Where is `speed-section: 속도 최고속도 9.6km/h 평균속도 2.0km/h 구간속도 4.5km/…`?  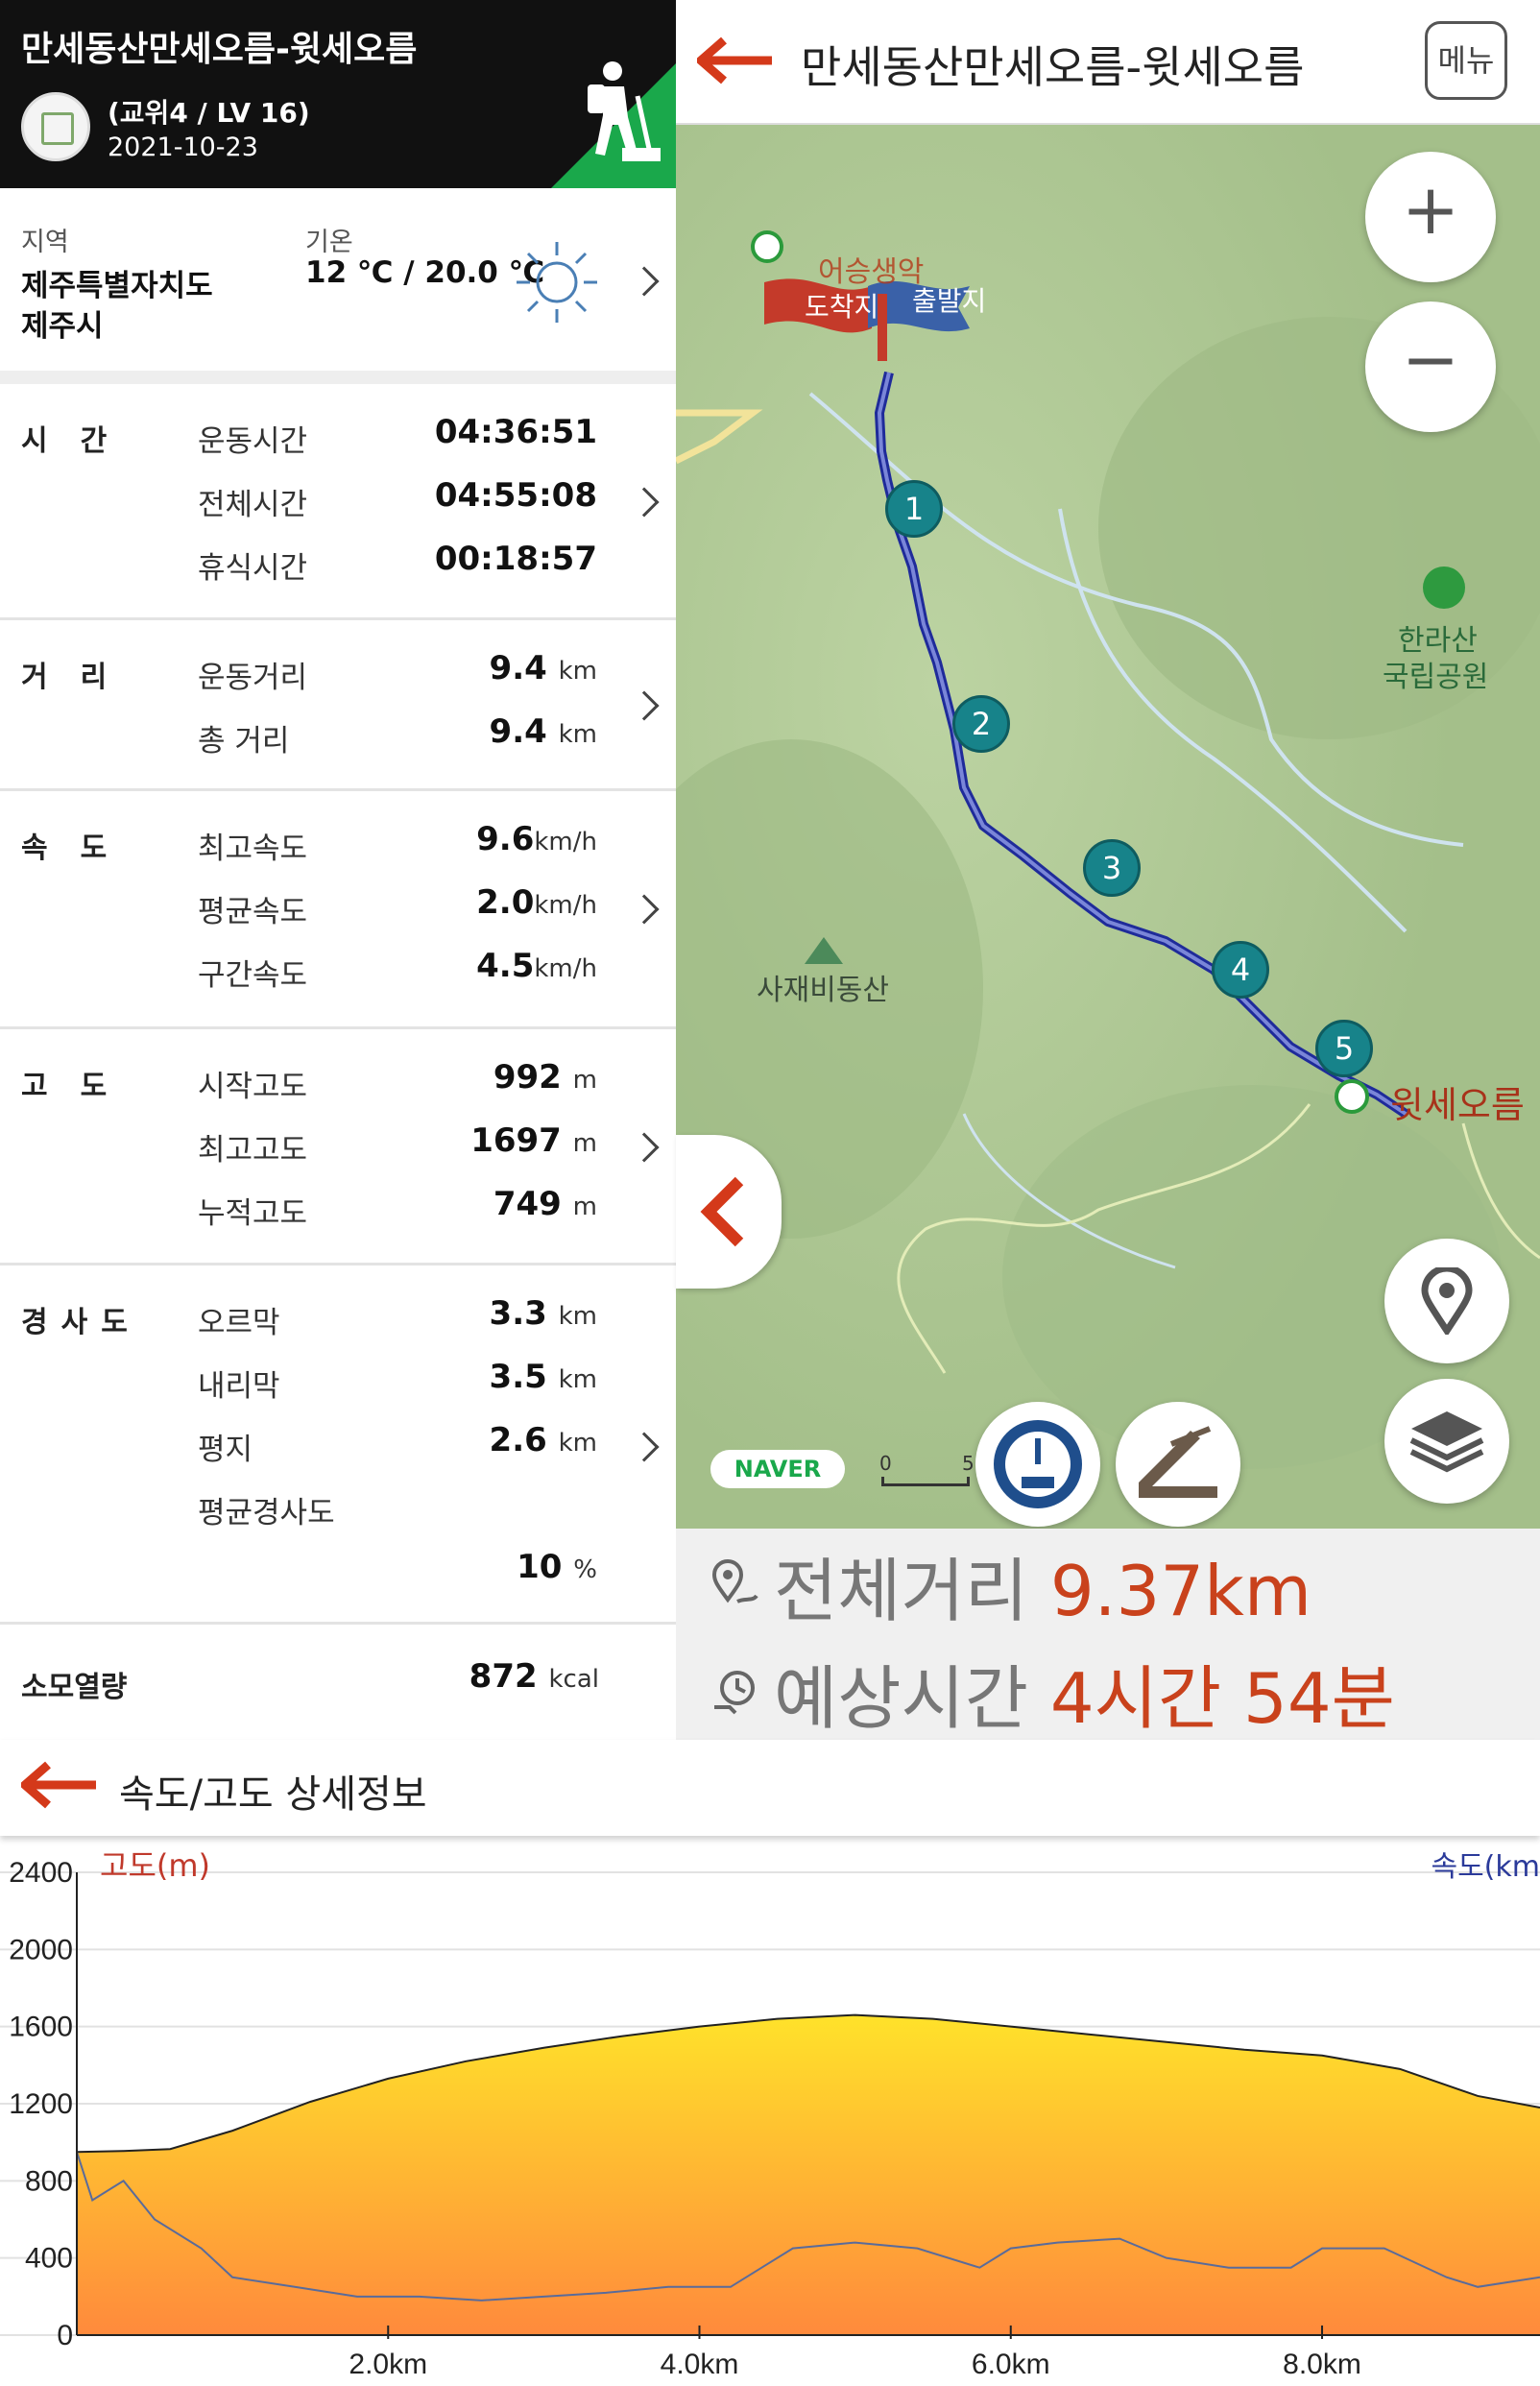 speed-section: 속도 최고속도 9.6km/h 평균속도 2.0km/h 구간속도 4.5km/… is located at coordinates (338, 910).